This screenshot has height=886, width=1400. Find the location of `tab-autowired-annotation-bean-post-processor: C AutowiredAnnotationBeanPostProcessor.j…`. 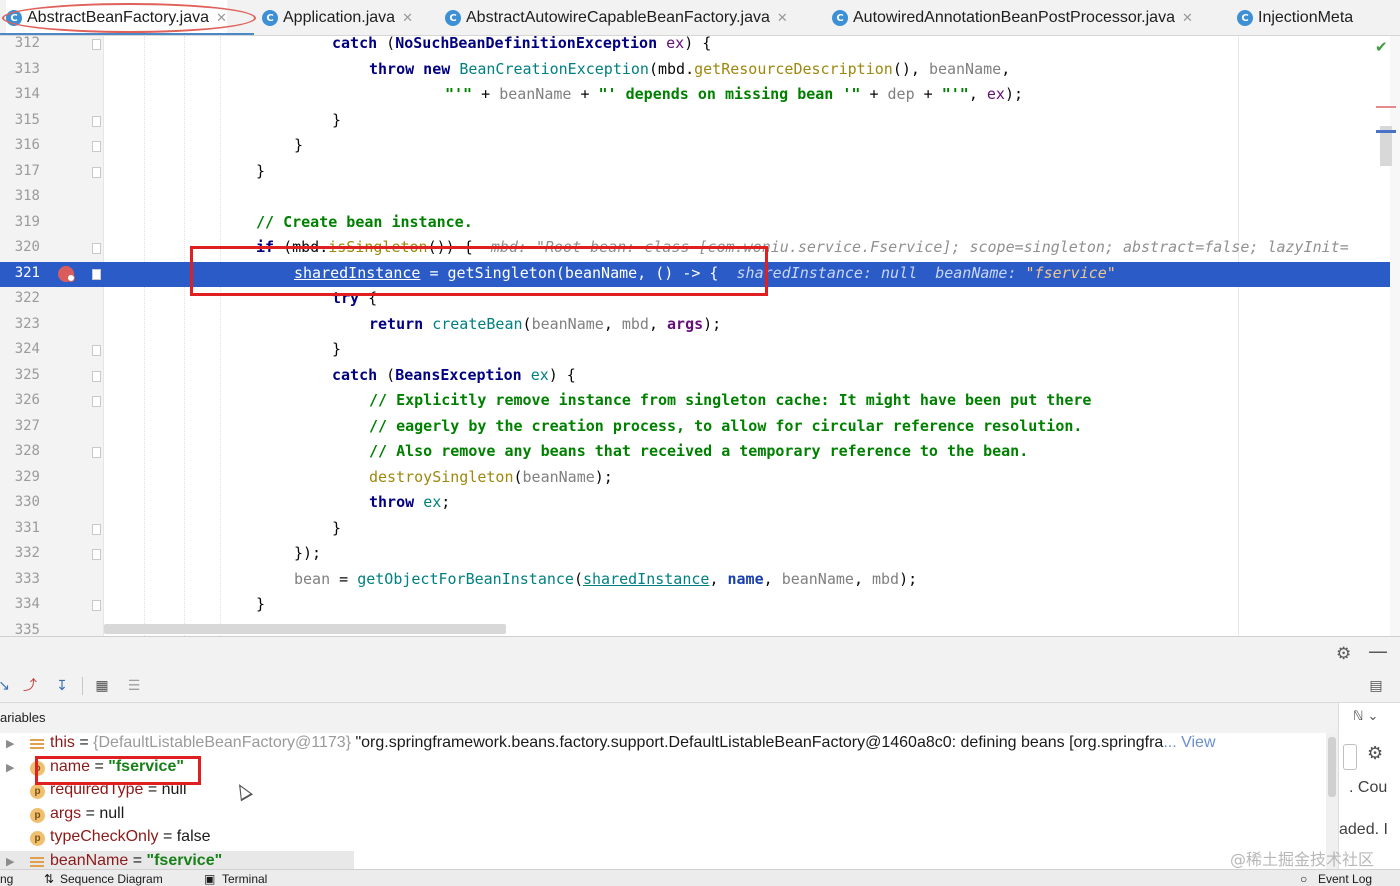

tab-autowired-annotation-bean-post-processor: C AutowiredAnnotationBeanPostProcessor.j… is located at coordinates (1012, 17).